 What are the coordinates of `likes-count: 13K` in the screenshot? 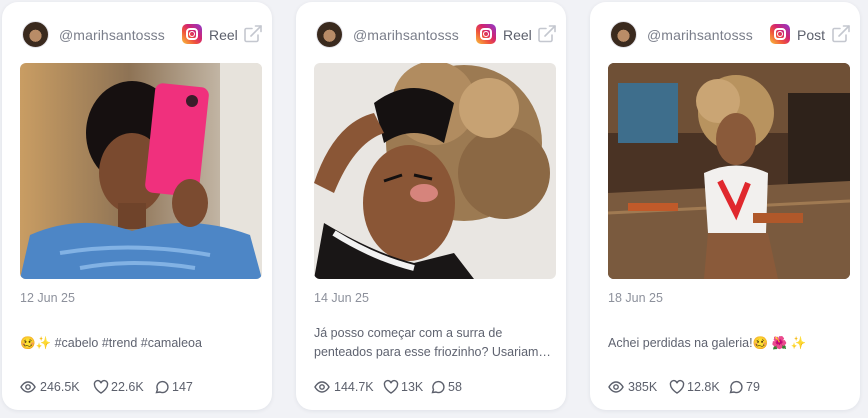 It's located at (412, 387).